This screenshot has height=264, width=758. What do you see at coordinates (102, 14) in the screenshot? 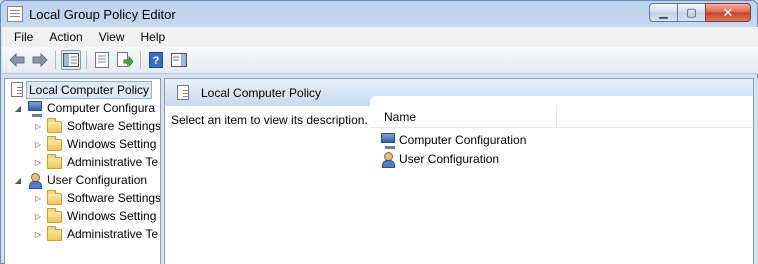
I see `window-title: Local Group Policy Editor` at bounding box center [102, 14].